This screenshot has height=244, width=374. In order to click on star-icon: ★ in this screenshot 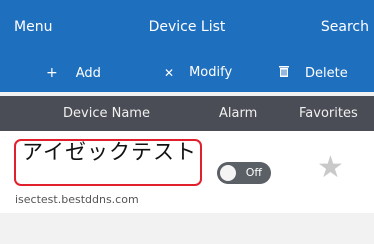, I will do `click(330, 167)`.